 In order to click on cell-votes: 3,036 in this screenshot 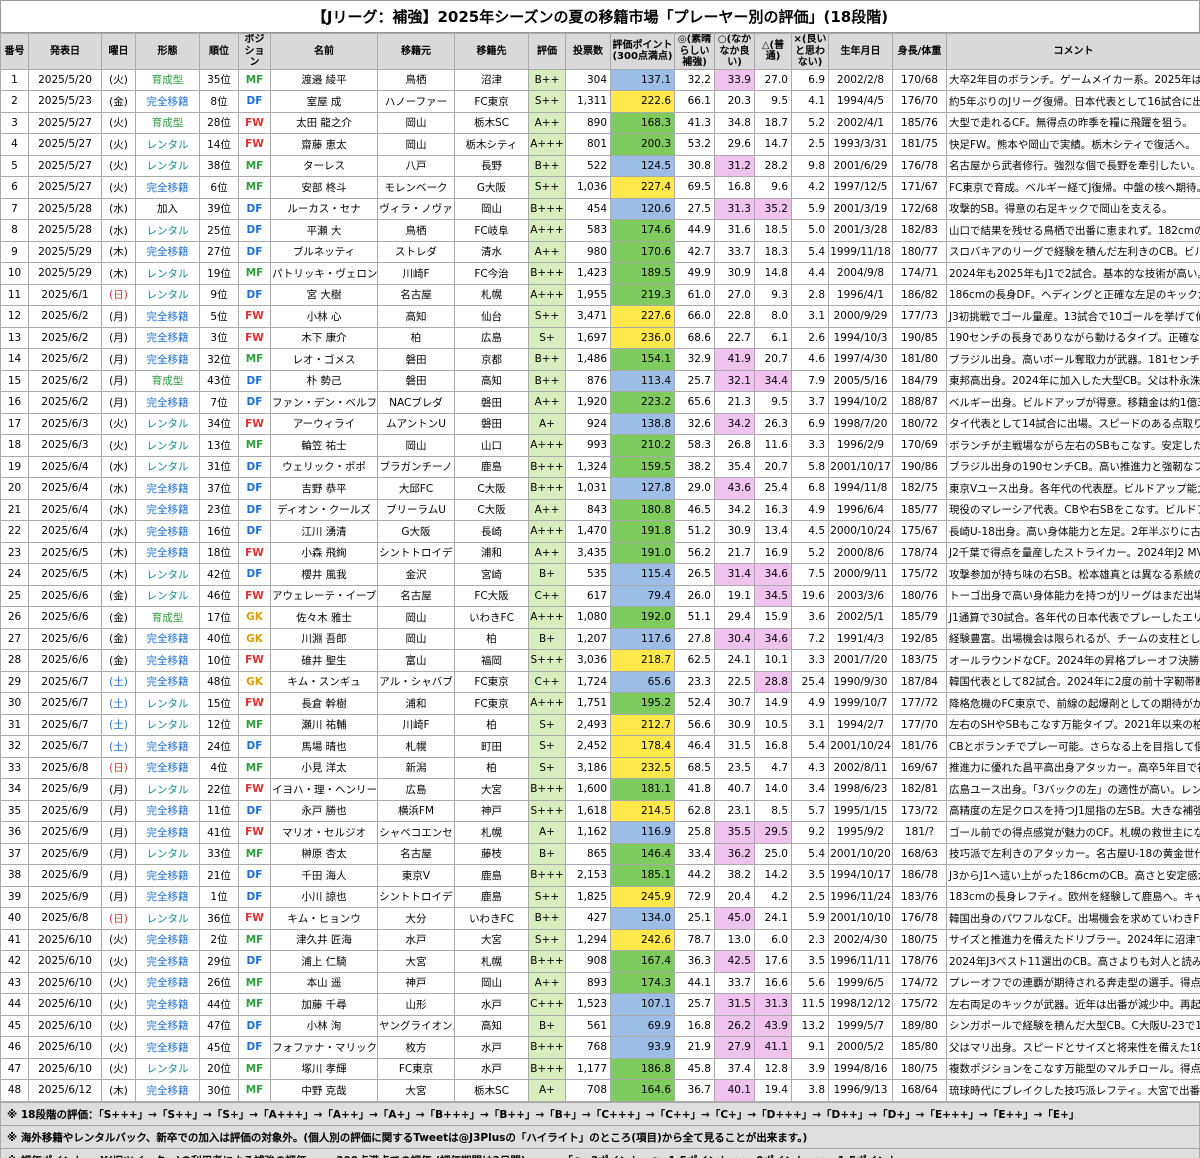, I will do `click(588, 660)`.